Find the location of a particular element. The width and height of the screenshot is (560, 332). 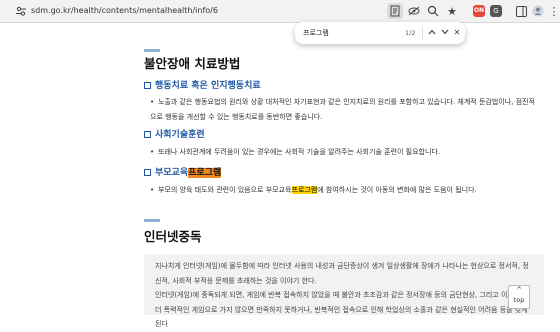

page-doc-icon is located at coordinates (395, 11).